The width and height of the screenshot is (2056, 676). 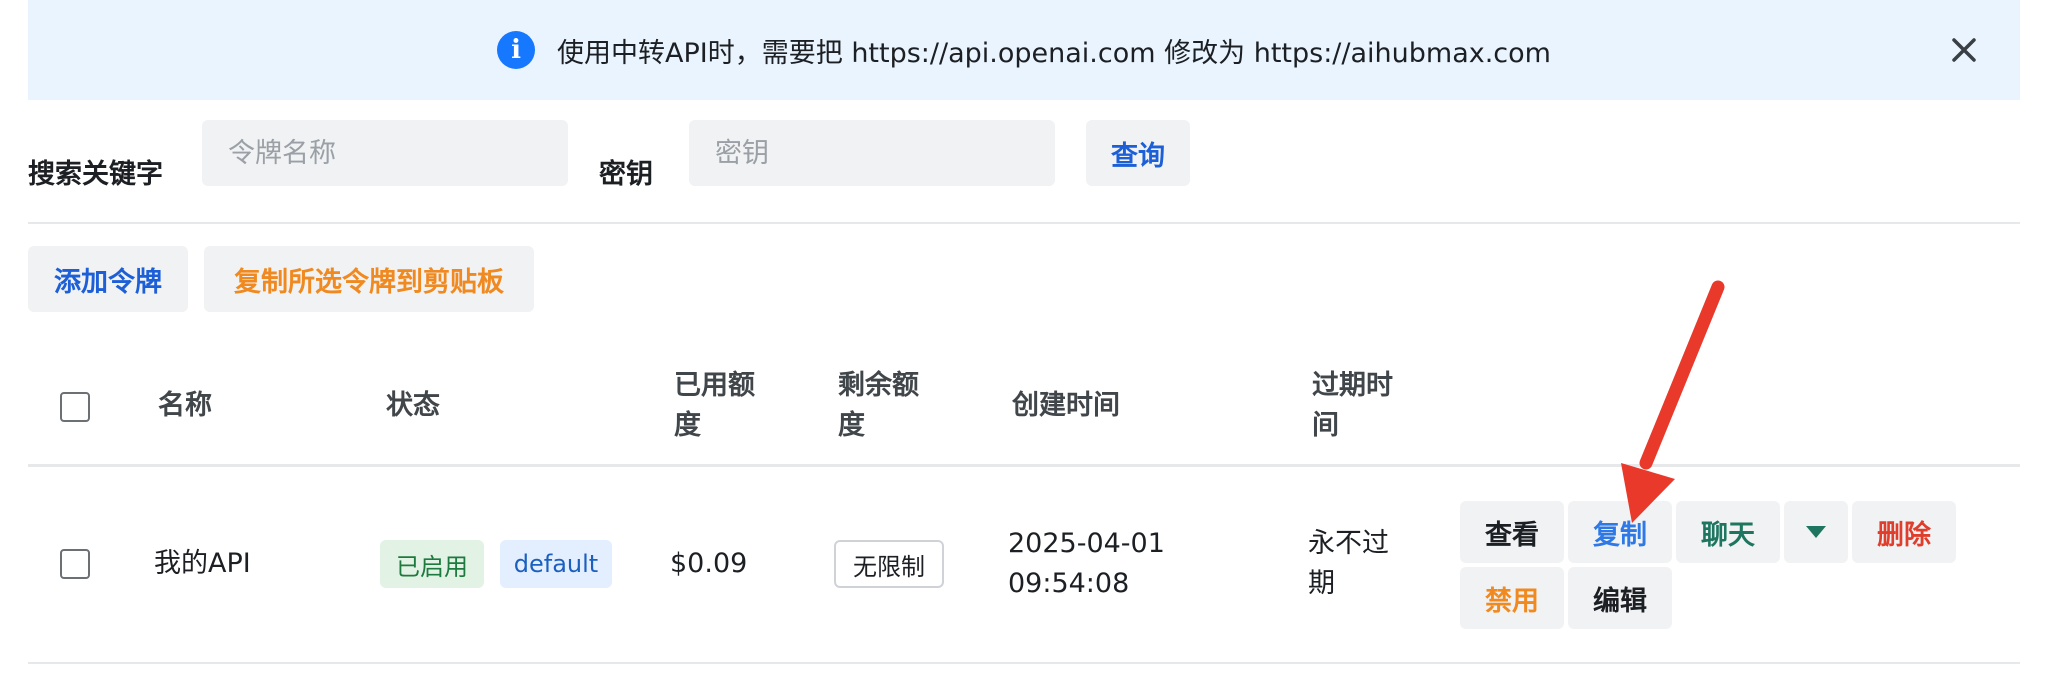 What do you see at coordinates (516, 50) in the screenshot?
I see `info-icon: i` at bounding box center [516, 50].